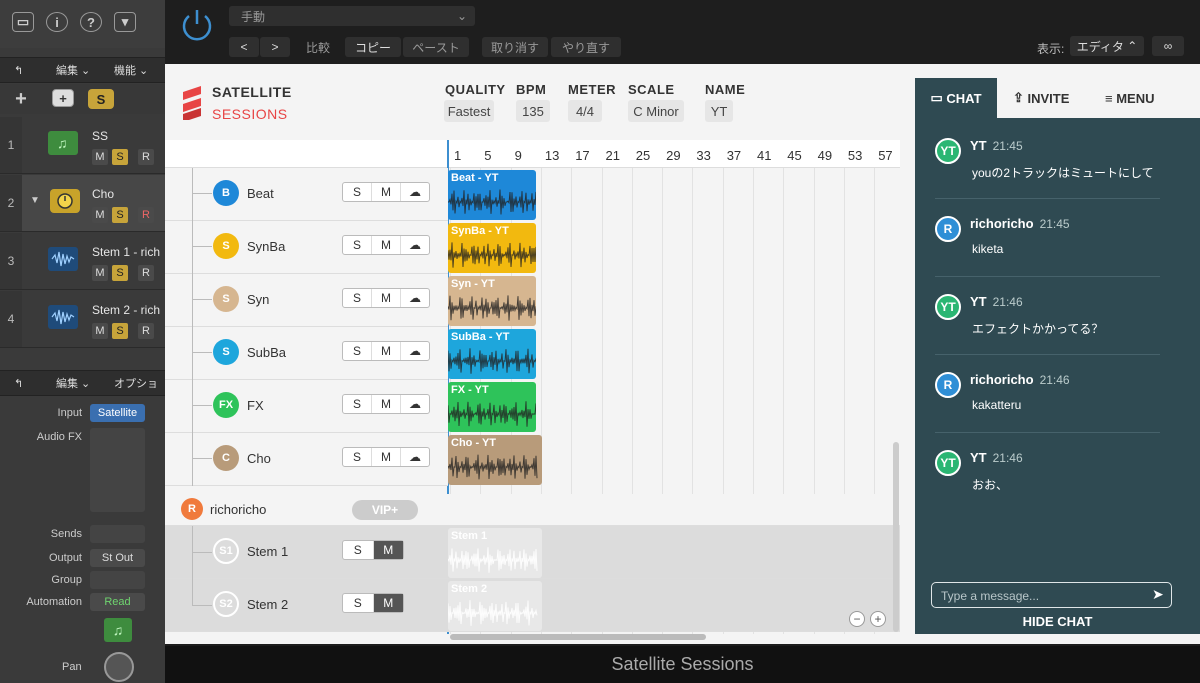  I want to click on audio-clip-synba: SynBa - YT, so click(492, 248).